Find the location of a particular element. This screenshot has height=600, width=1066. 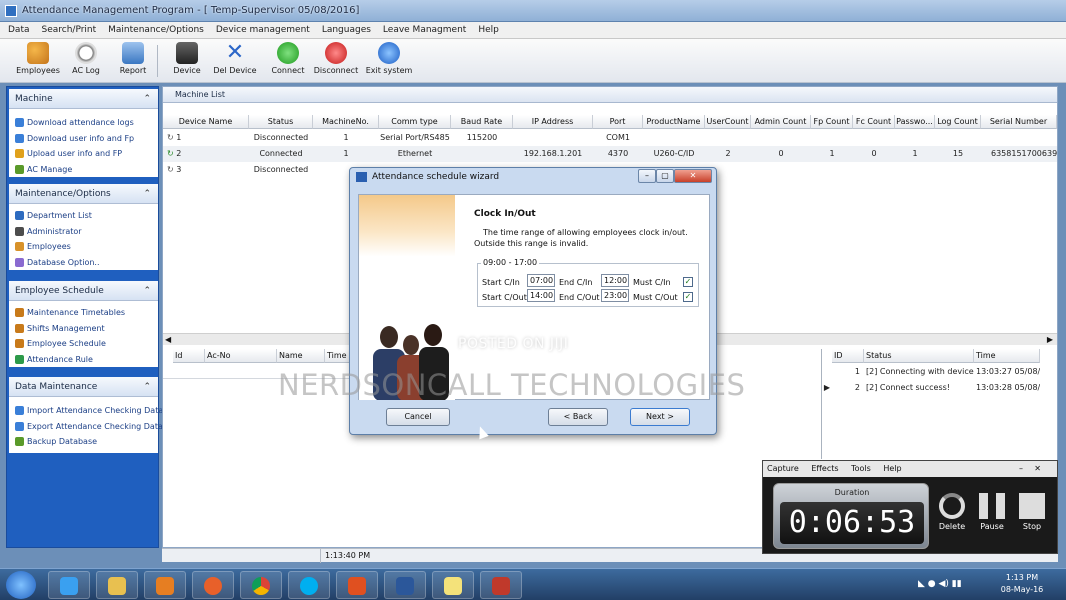

scroll-left-icon: ◀ is located at coordinates (168, 340).